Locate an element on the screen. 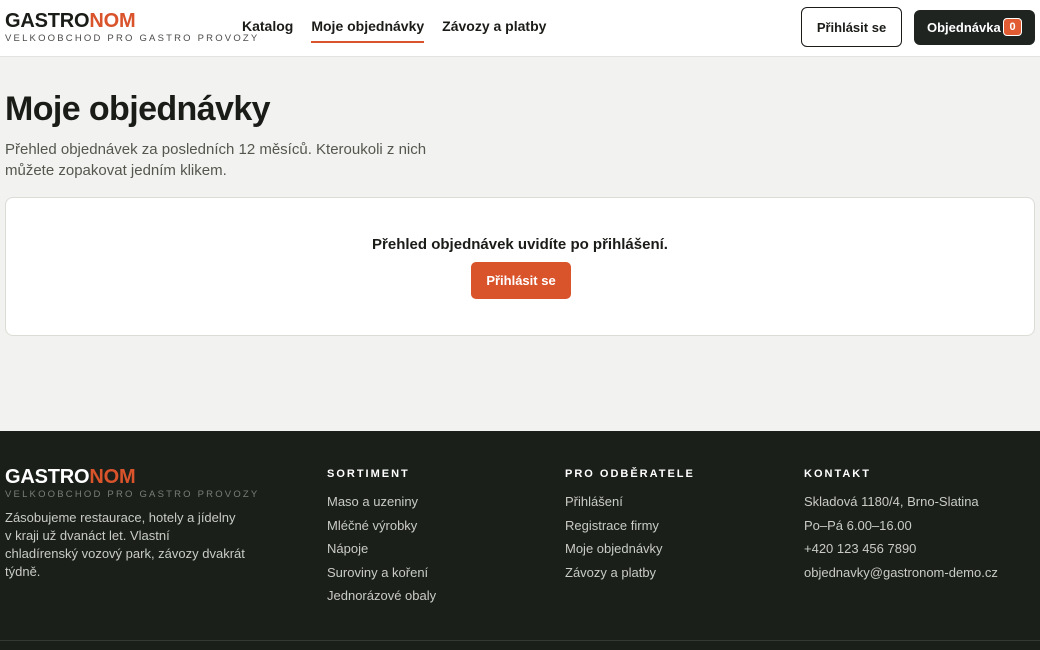  footer-link: Registrace firmy is located at coordinates (630, 530).